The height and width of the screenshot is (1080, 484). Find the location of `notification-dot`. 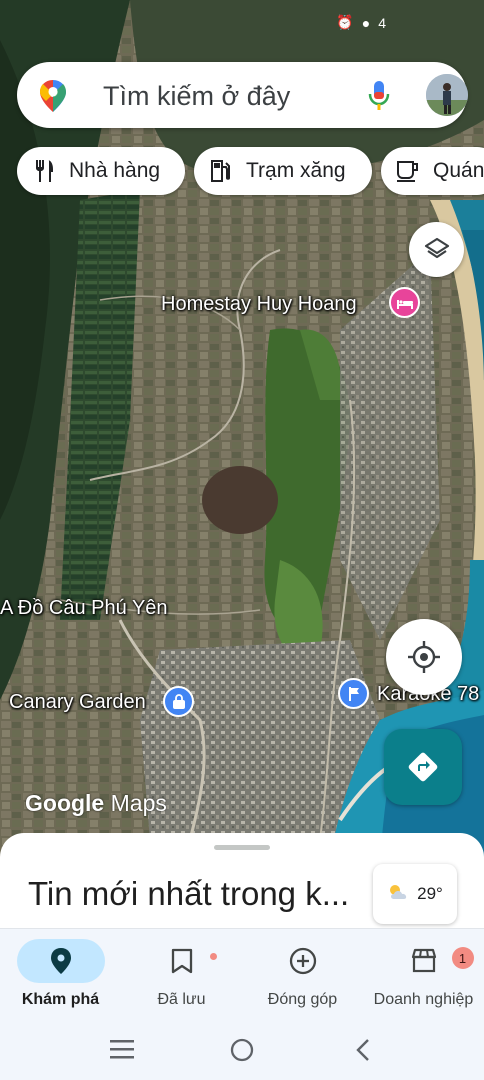

notification-dot is located at coordinates (213, 956).